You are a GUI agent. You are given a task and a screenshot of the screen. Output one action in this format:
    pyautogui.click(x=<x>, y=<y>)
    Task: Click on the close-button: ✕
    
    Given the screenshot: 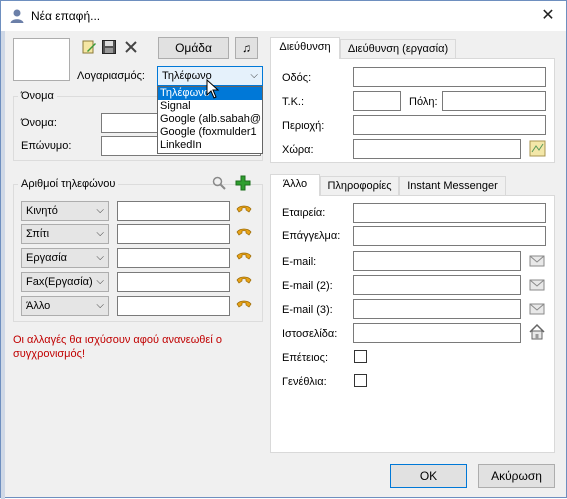 What is the action you would take?
    pyautogui.click(x=548, y=16)
    